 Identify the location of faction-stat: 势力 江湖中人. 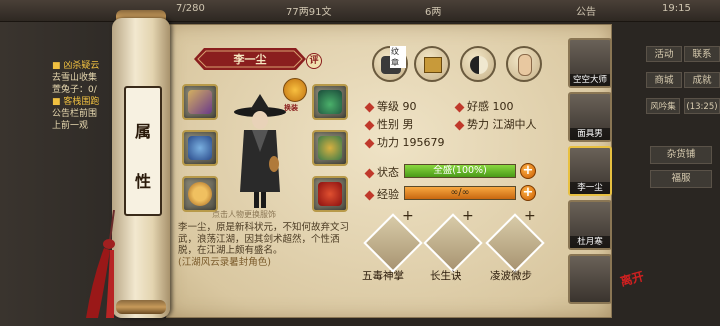
(495, 124).